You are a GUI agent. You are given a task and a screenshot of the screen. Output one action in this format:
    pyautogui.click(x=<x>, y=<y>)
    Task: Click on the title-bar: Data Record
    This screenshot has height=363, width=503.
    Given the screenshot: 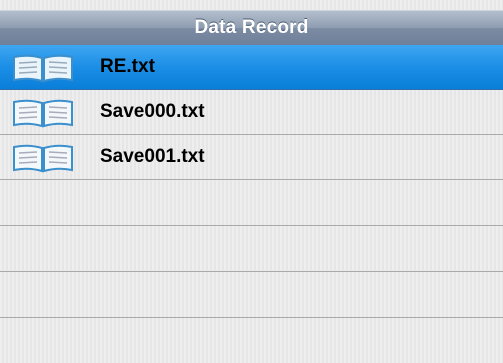 What is the action you would take?
    pyautogui.click(x=251, y=28)
    